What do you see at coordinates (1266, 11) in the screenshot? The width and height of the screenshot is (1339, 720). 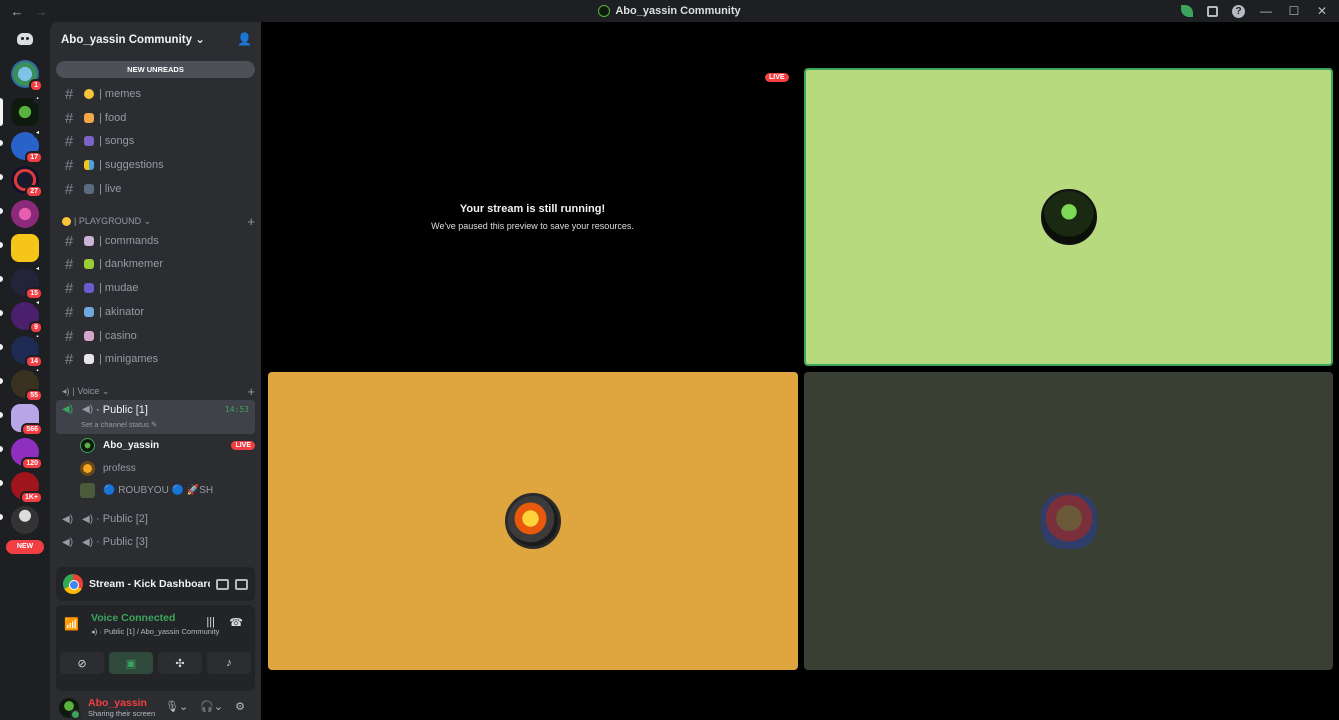 I see `minimize-button: —` at bounding box center [1266, 11].